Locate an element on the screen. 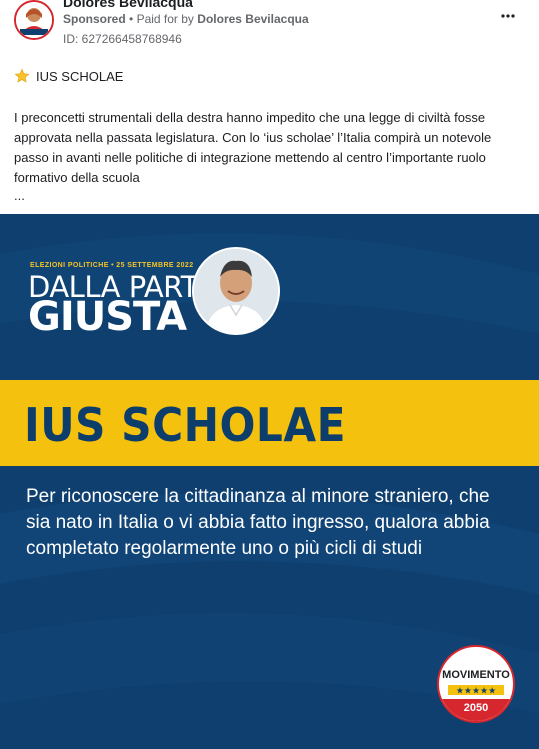  slogan-bottom: GIUSTA is located at coordinates (107, 317).